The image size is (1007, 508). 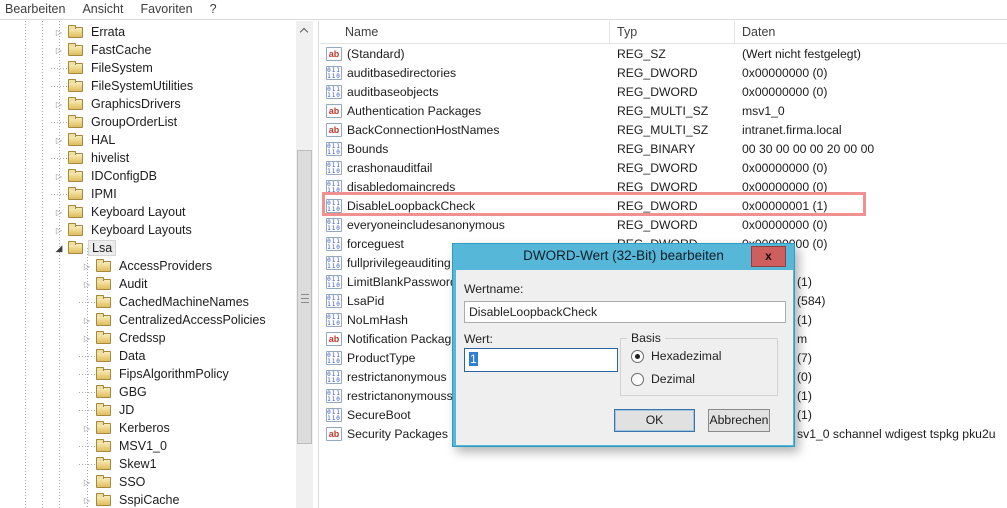 I want to click on tree-item-label: Lsa, so click(x=102, y=248).